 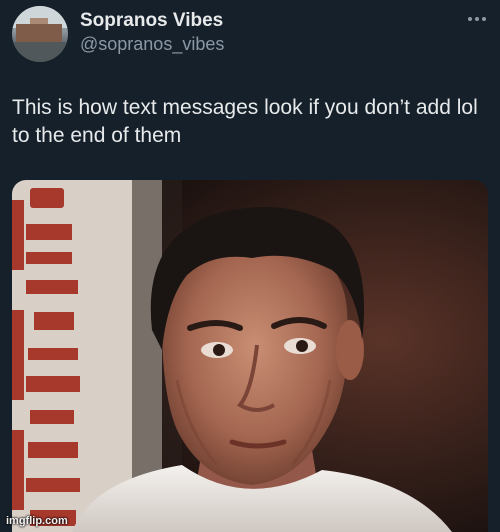 I want to click on ear, so click(x=350, y=350).